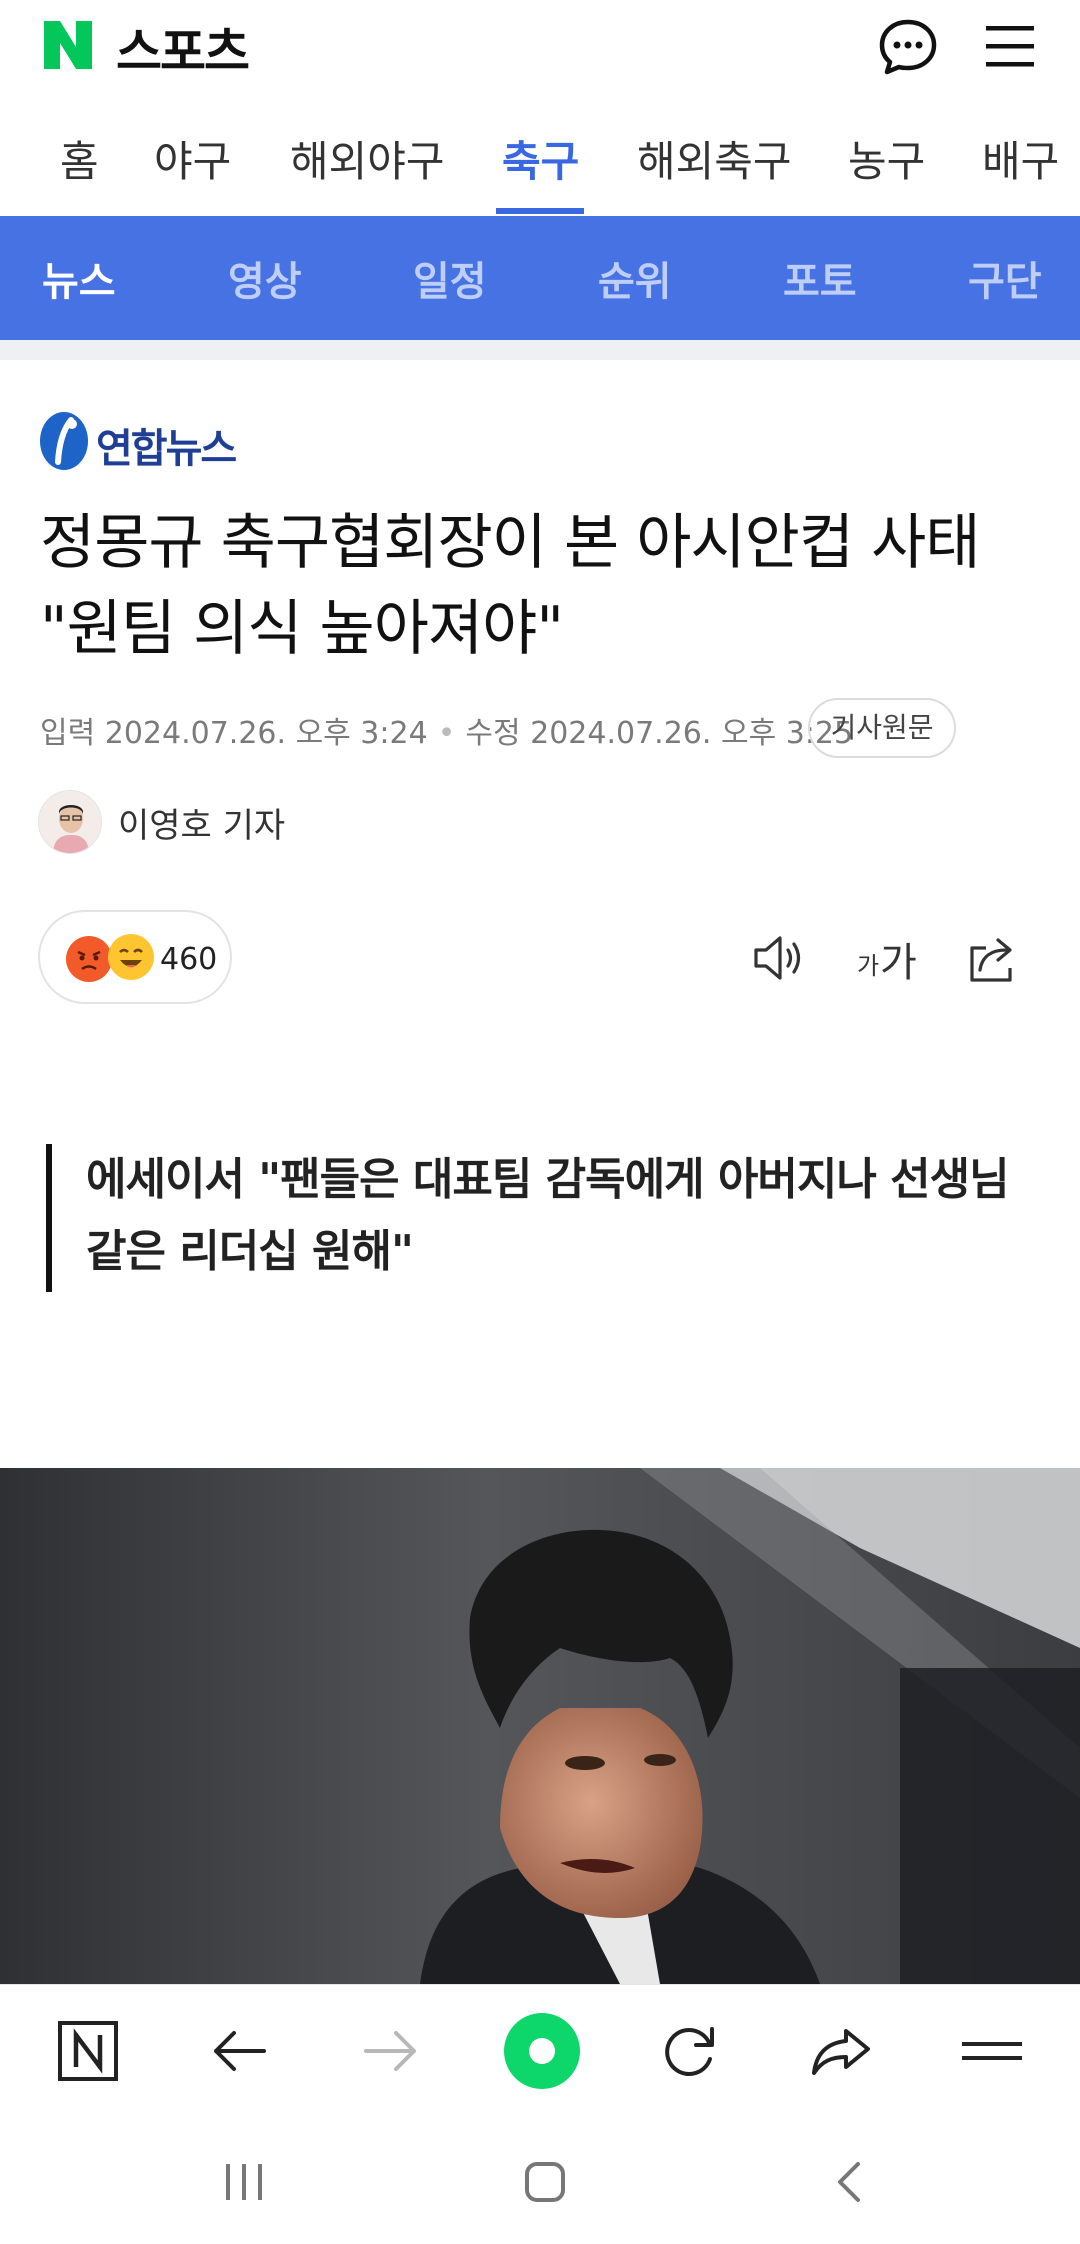  I want to click on sub-nav: 뉴스 영상 일정 순위 포토 구단, so click(540, 278).